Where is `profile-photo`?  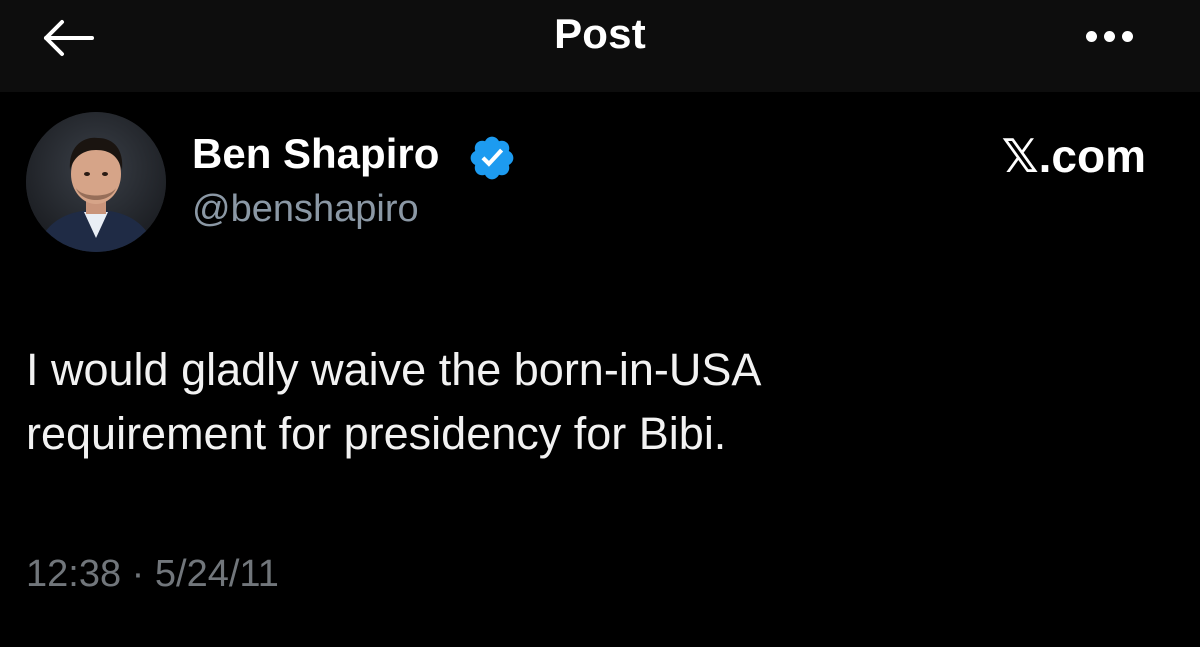 profile-photo is located at coordinates (96, 182).